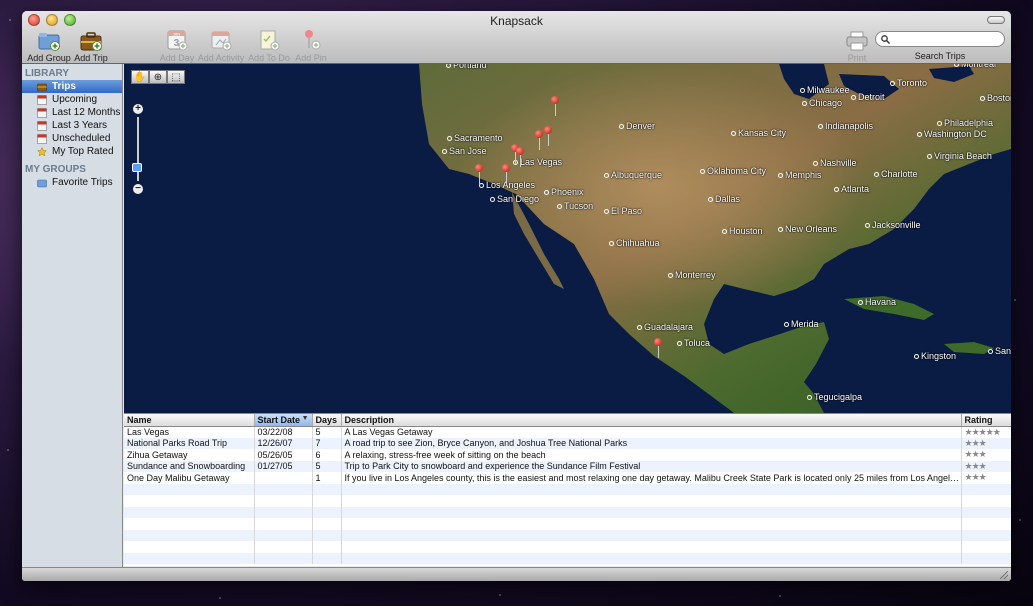 Image resolution: width=1033 pixels, height=606 pixels. What do you see at coordinates (140, 77) in the screenshot?
I see `pan-tool-icon: ✋` at bounding box center [140, 77].